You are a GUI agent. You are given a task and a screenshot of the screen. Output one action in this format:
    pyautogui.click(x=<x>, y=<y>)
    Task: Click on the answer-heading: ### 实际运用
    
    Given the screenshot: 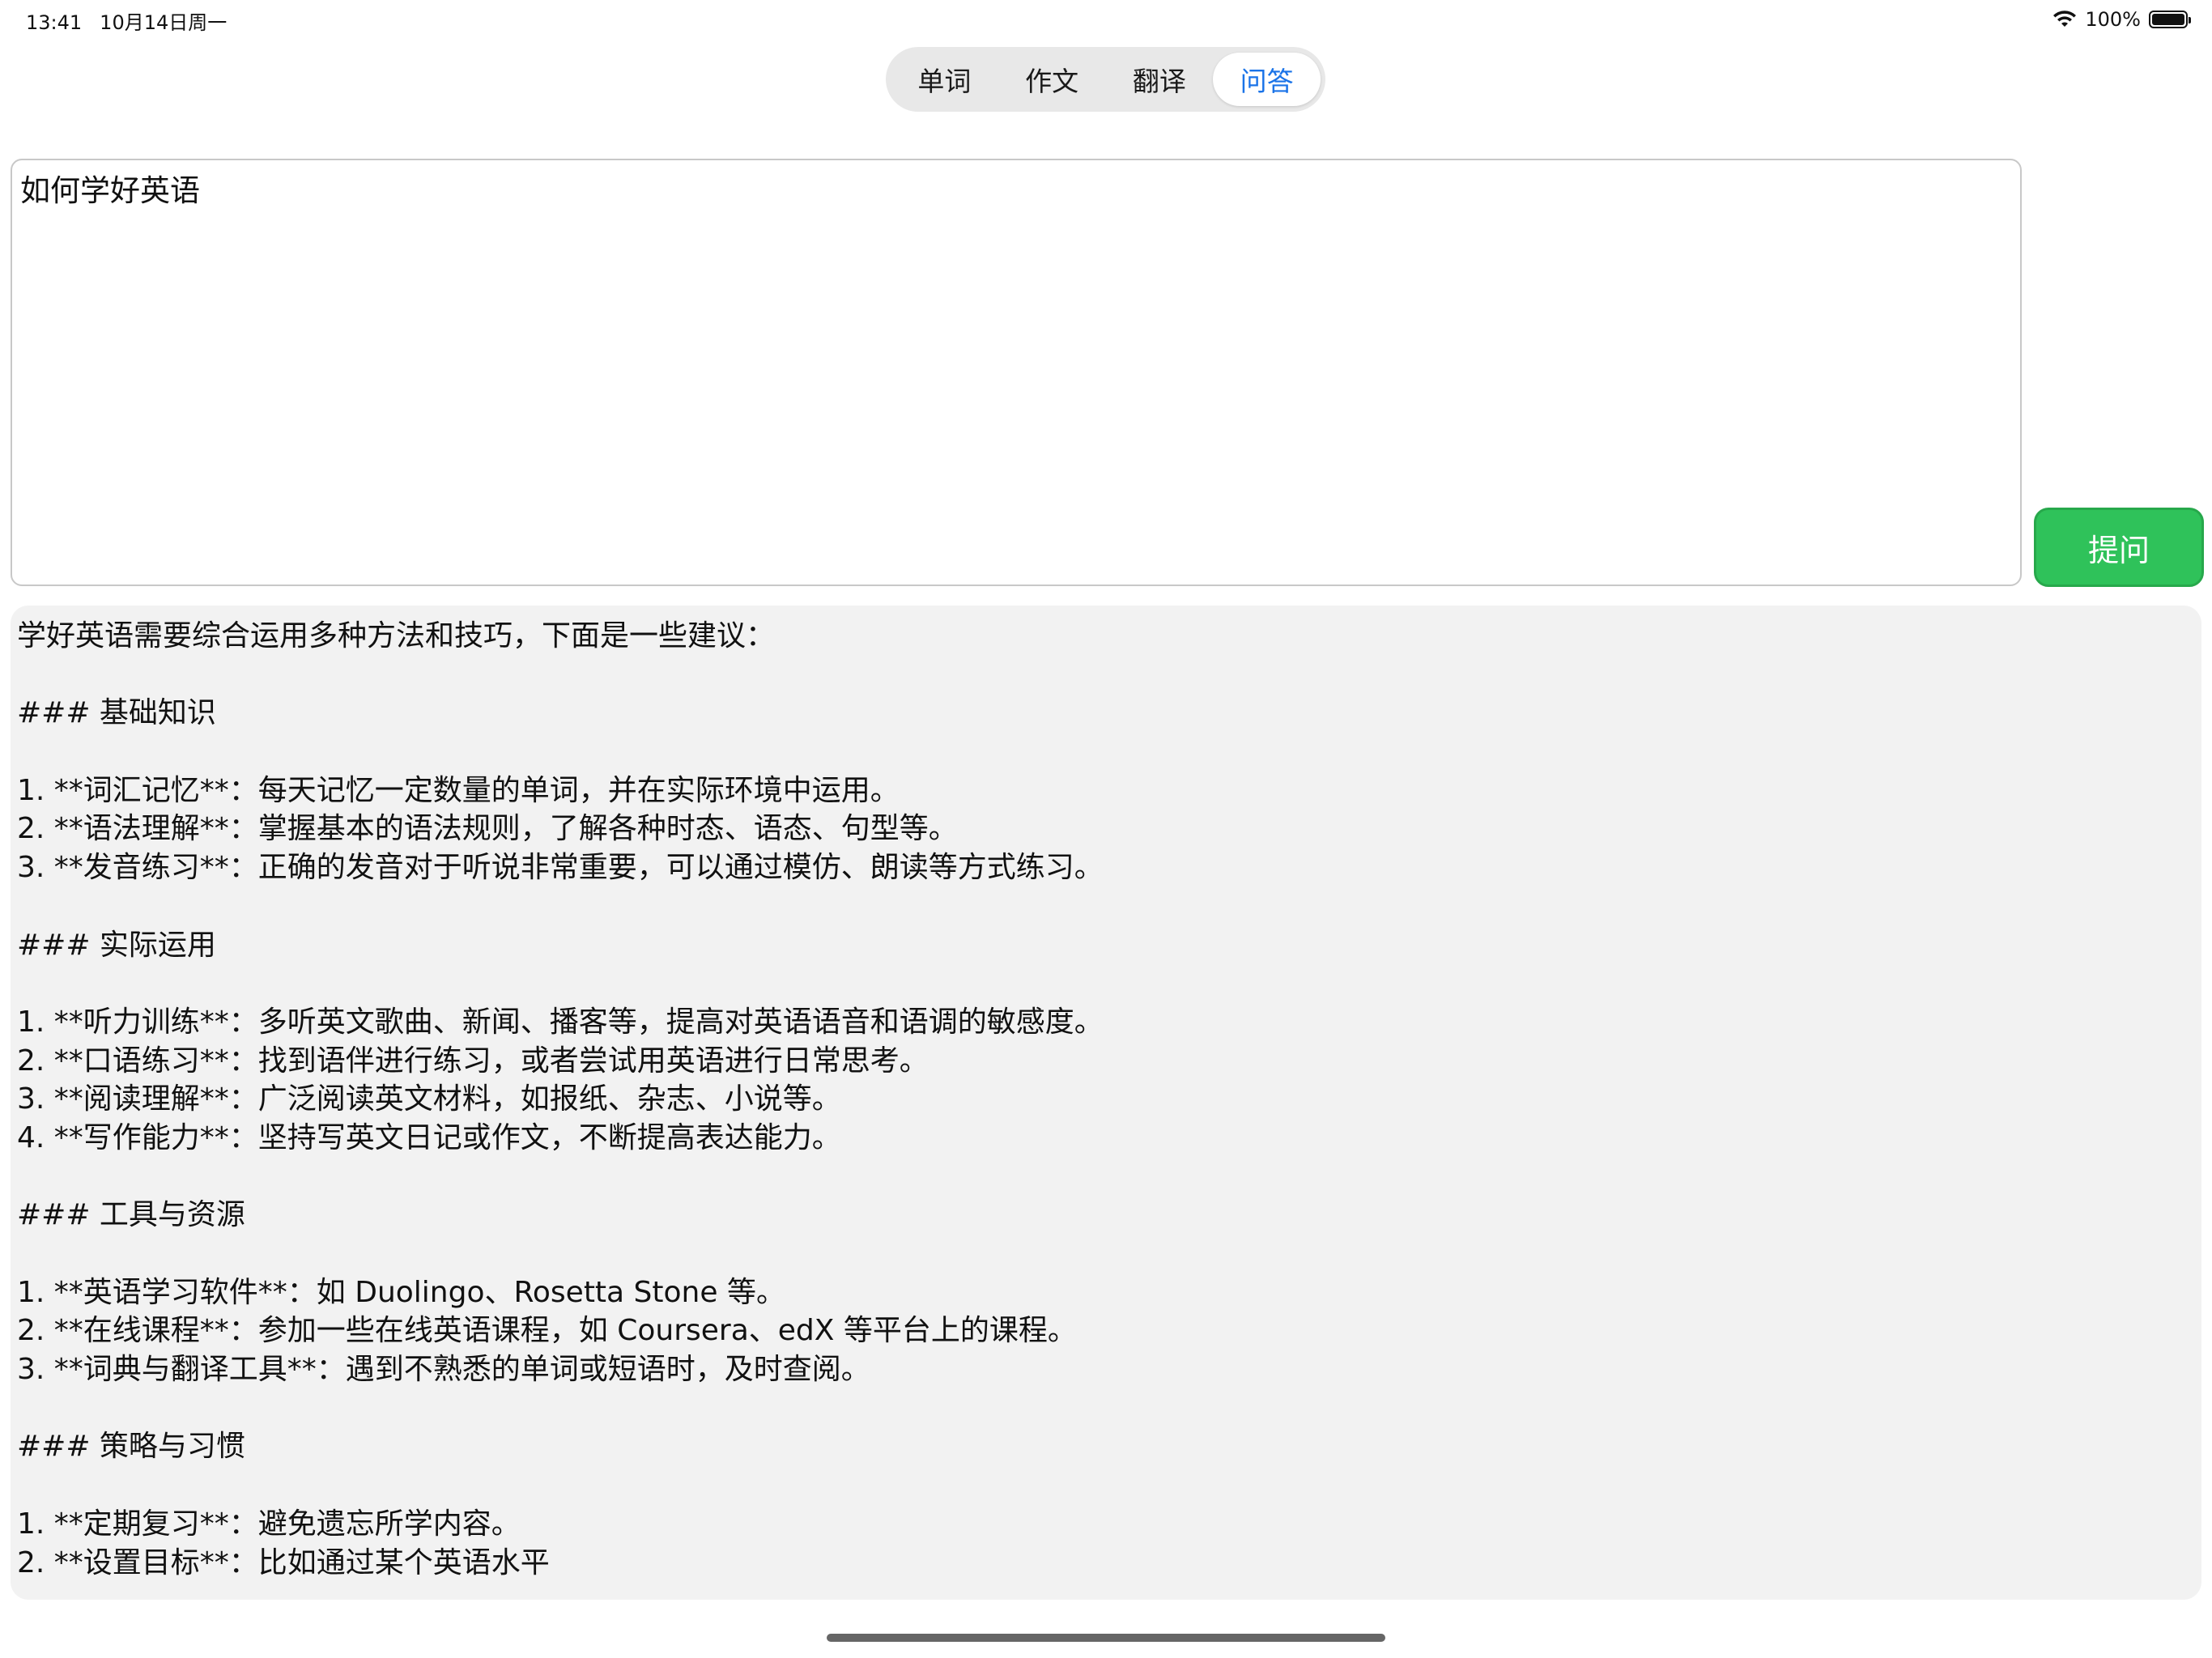 What is the action you would take?
    pyautogui.click(x=117, y=945)
    